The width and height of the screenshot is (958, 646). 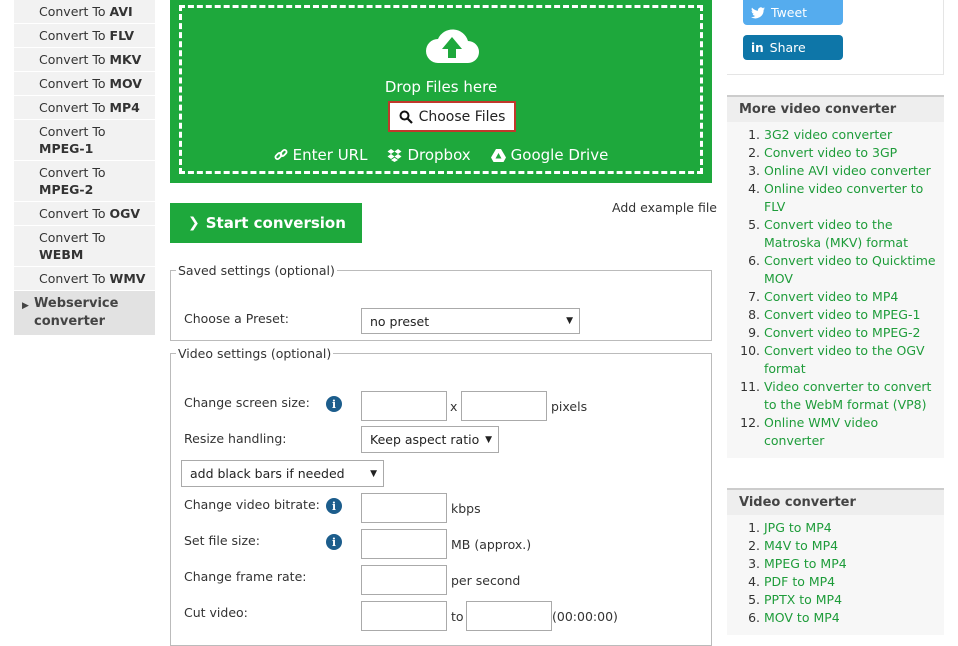 I want to click on converter-link: Convert video to MPEG-1, so click(x=850, y=315).